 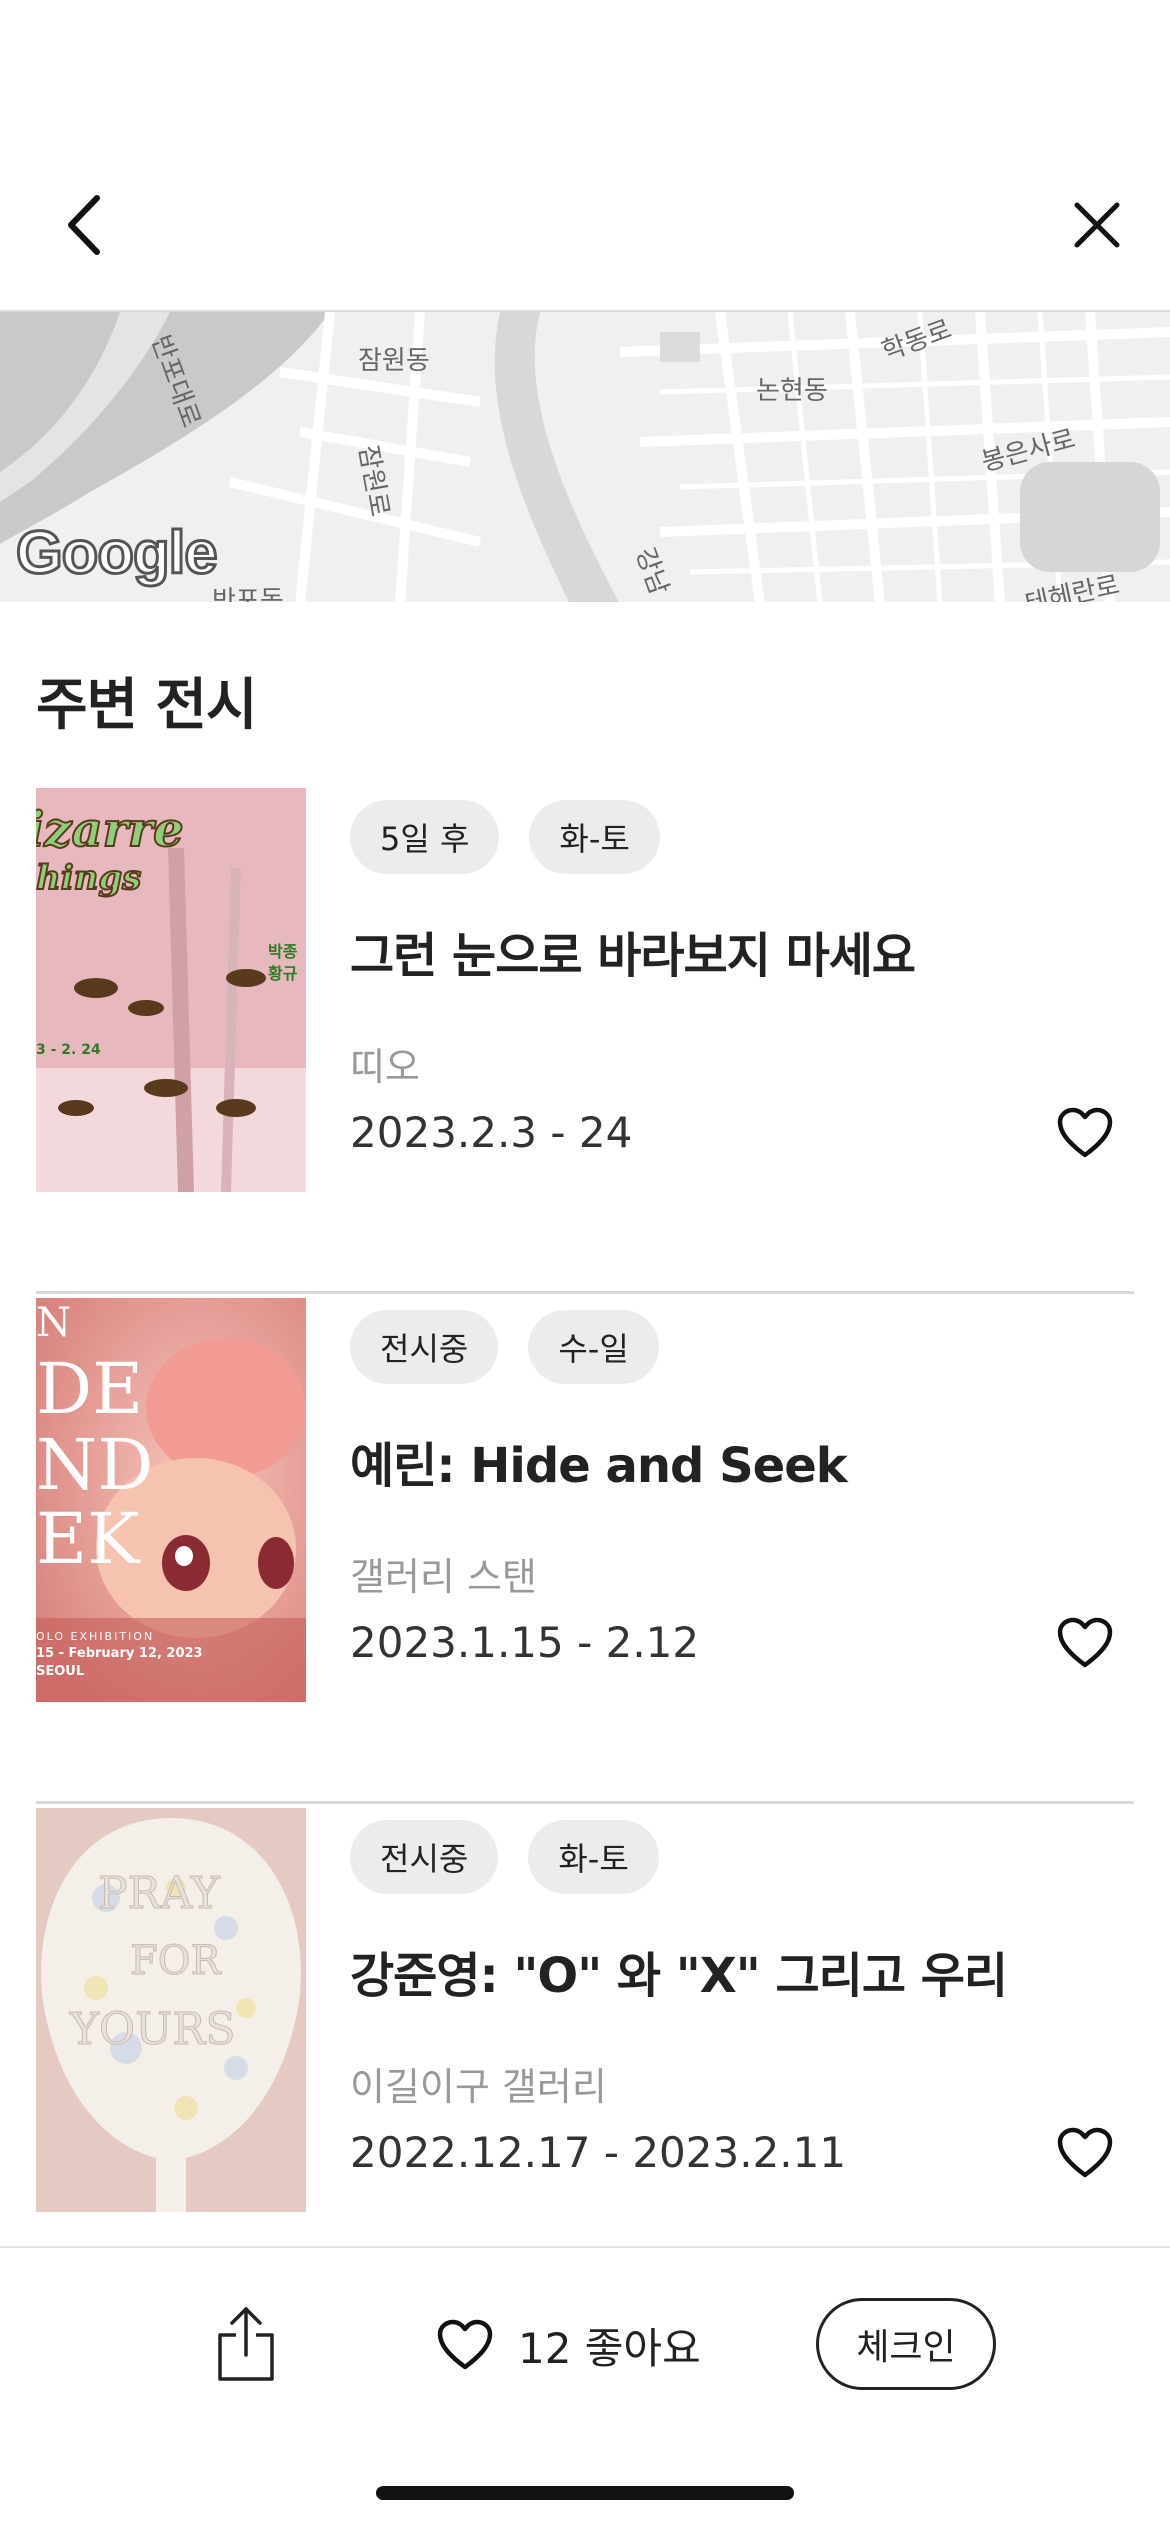 What do you see at coordinates (90, 1389) in the screenshot?
I see `poster-text: DE` at bounding box center [90, 1389].